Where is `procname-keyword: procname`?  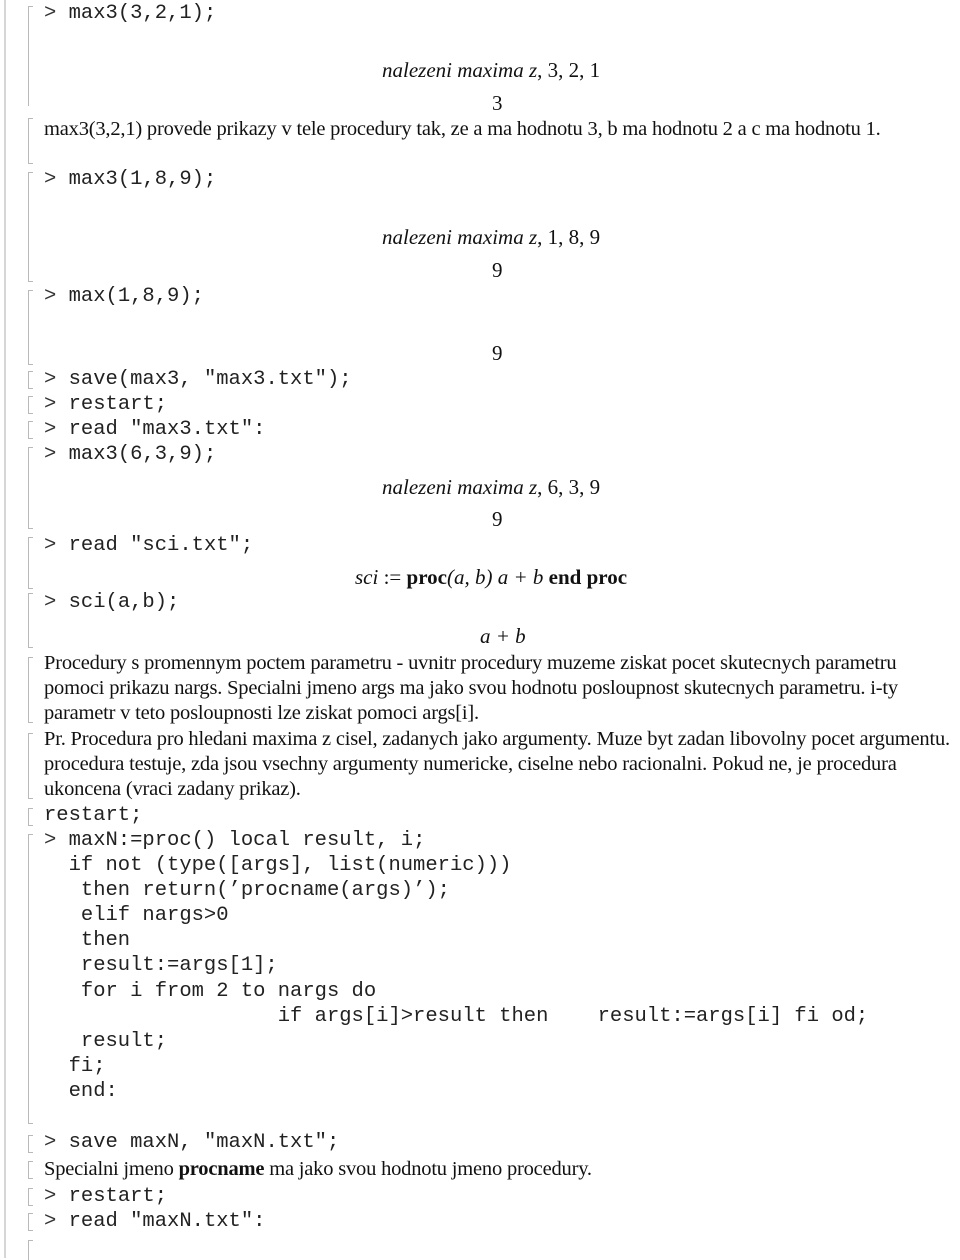 procname-keyword: procname is located at coordinates (221, 1169).